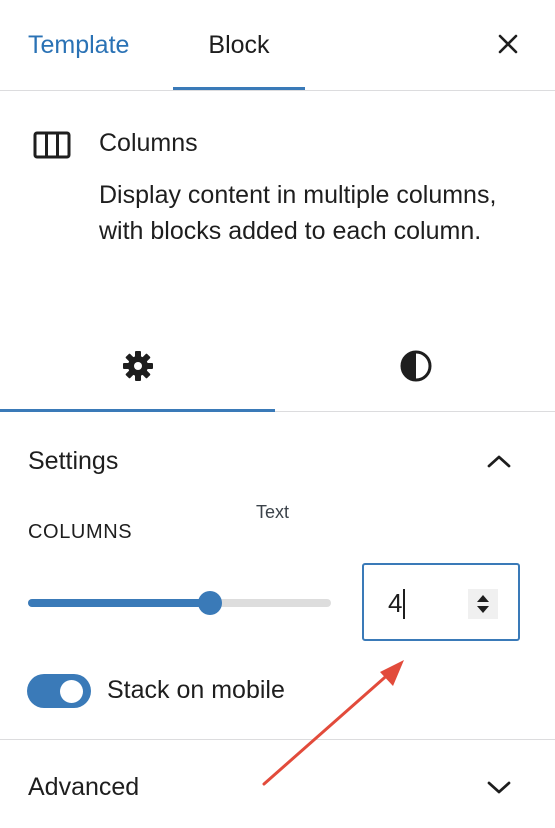 The width and height of the screenshot is (555, 828). I want to click on columns-slider-fill, so click(119, 603).